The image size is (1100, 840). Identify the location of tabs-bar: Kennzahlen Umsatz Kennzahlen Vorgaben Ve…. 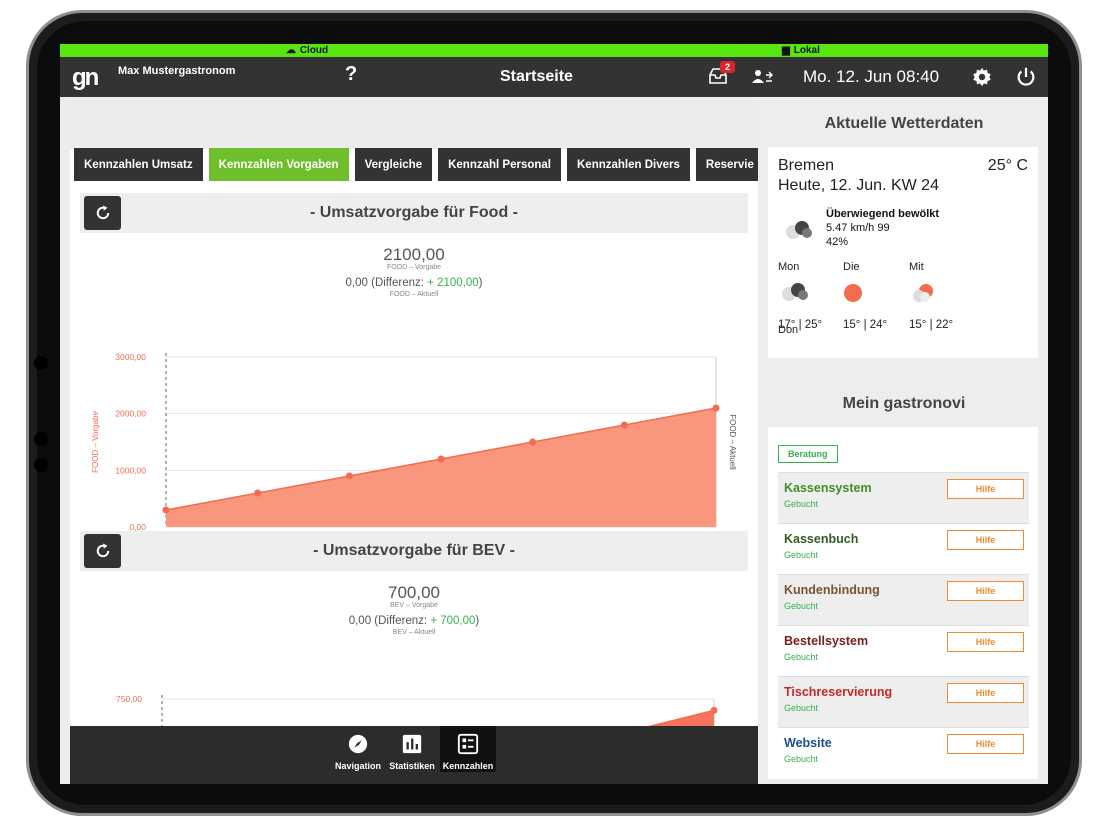
(416, 164).